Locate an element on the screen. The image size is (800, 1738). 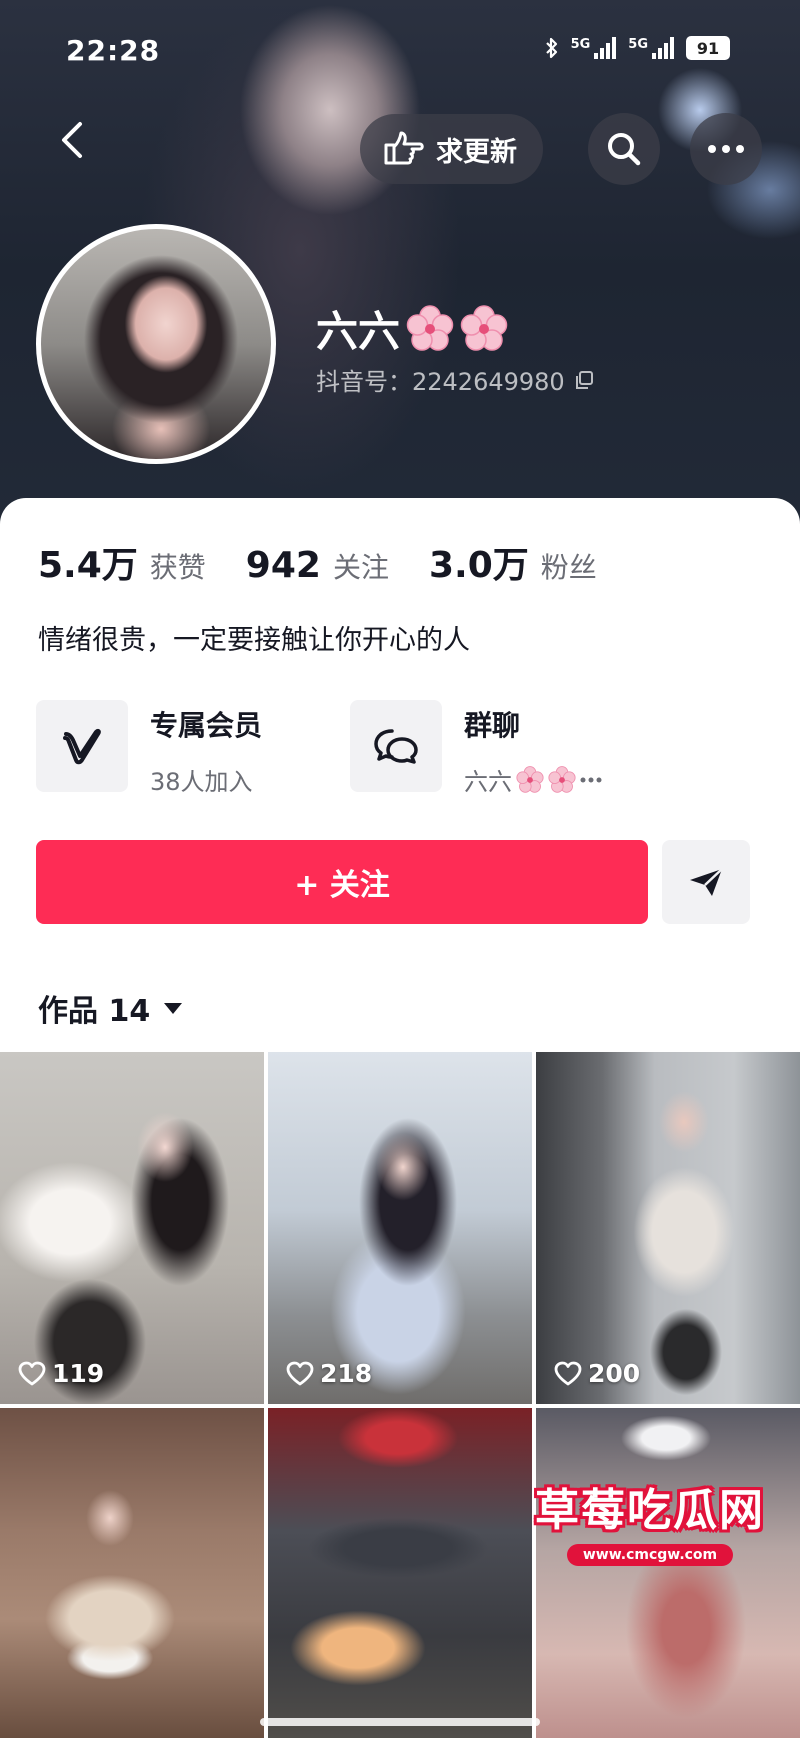
following-label: 关注 is located at coordinates (360, 567).